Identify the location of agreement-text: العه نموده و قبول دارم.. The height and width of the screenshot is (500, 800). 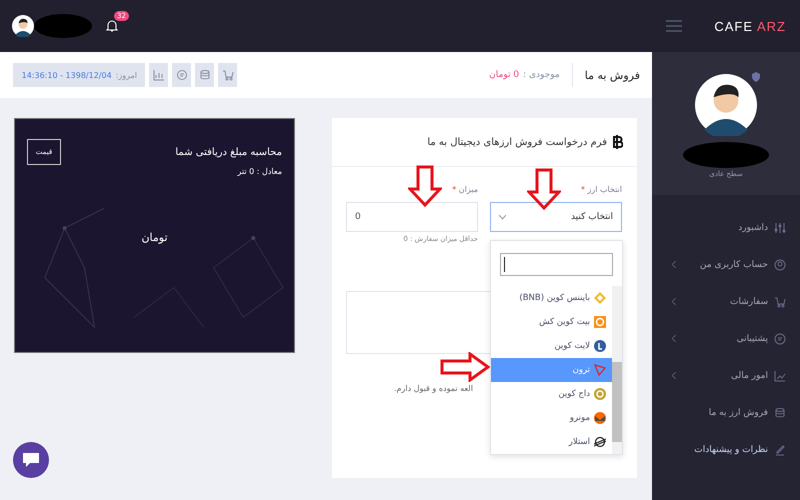
(433, 388).